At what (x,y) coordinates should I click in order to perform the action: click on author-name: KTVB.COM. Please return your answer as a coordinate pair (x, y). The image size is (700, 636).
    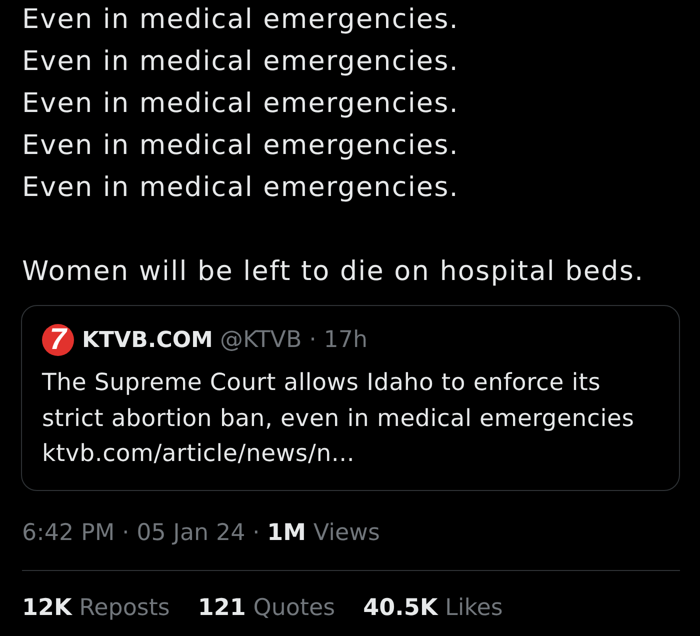
    Looking at the image, I should click on (147, 340).